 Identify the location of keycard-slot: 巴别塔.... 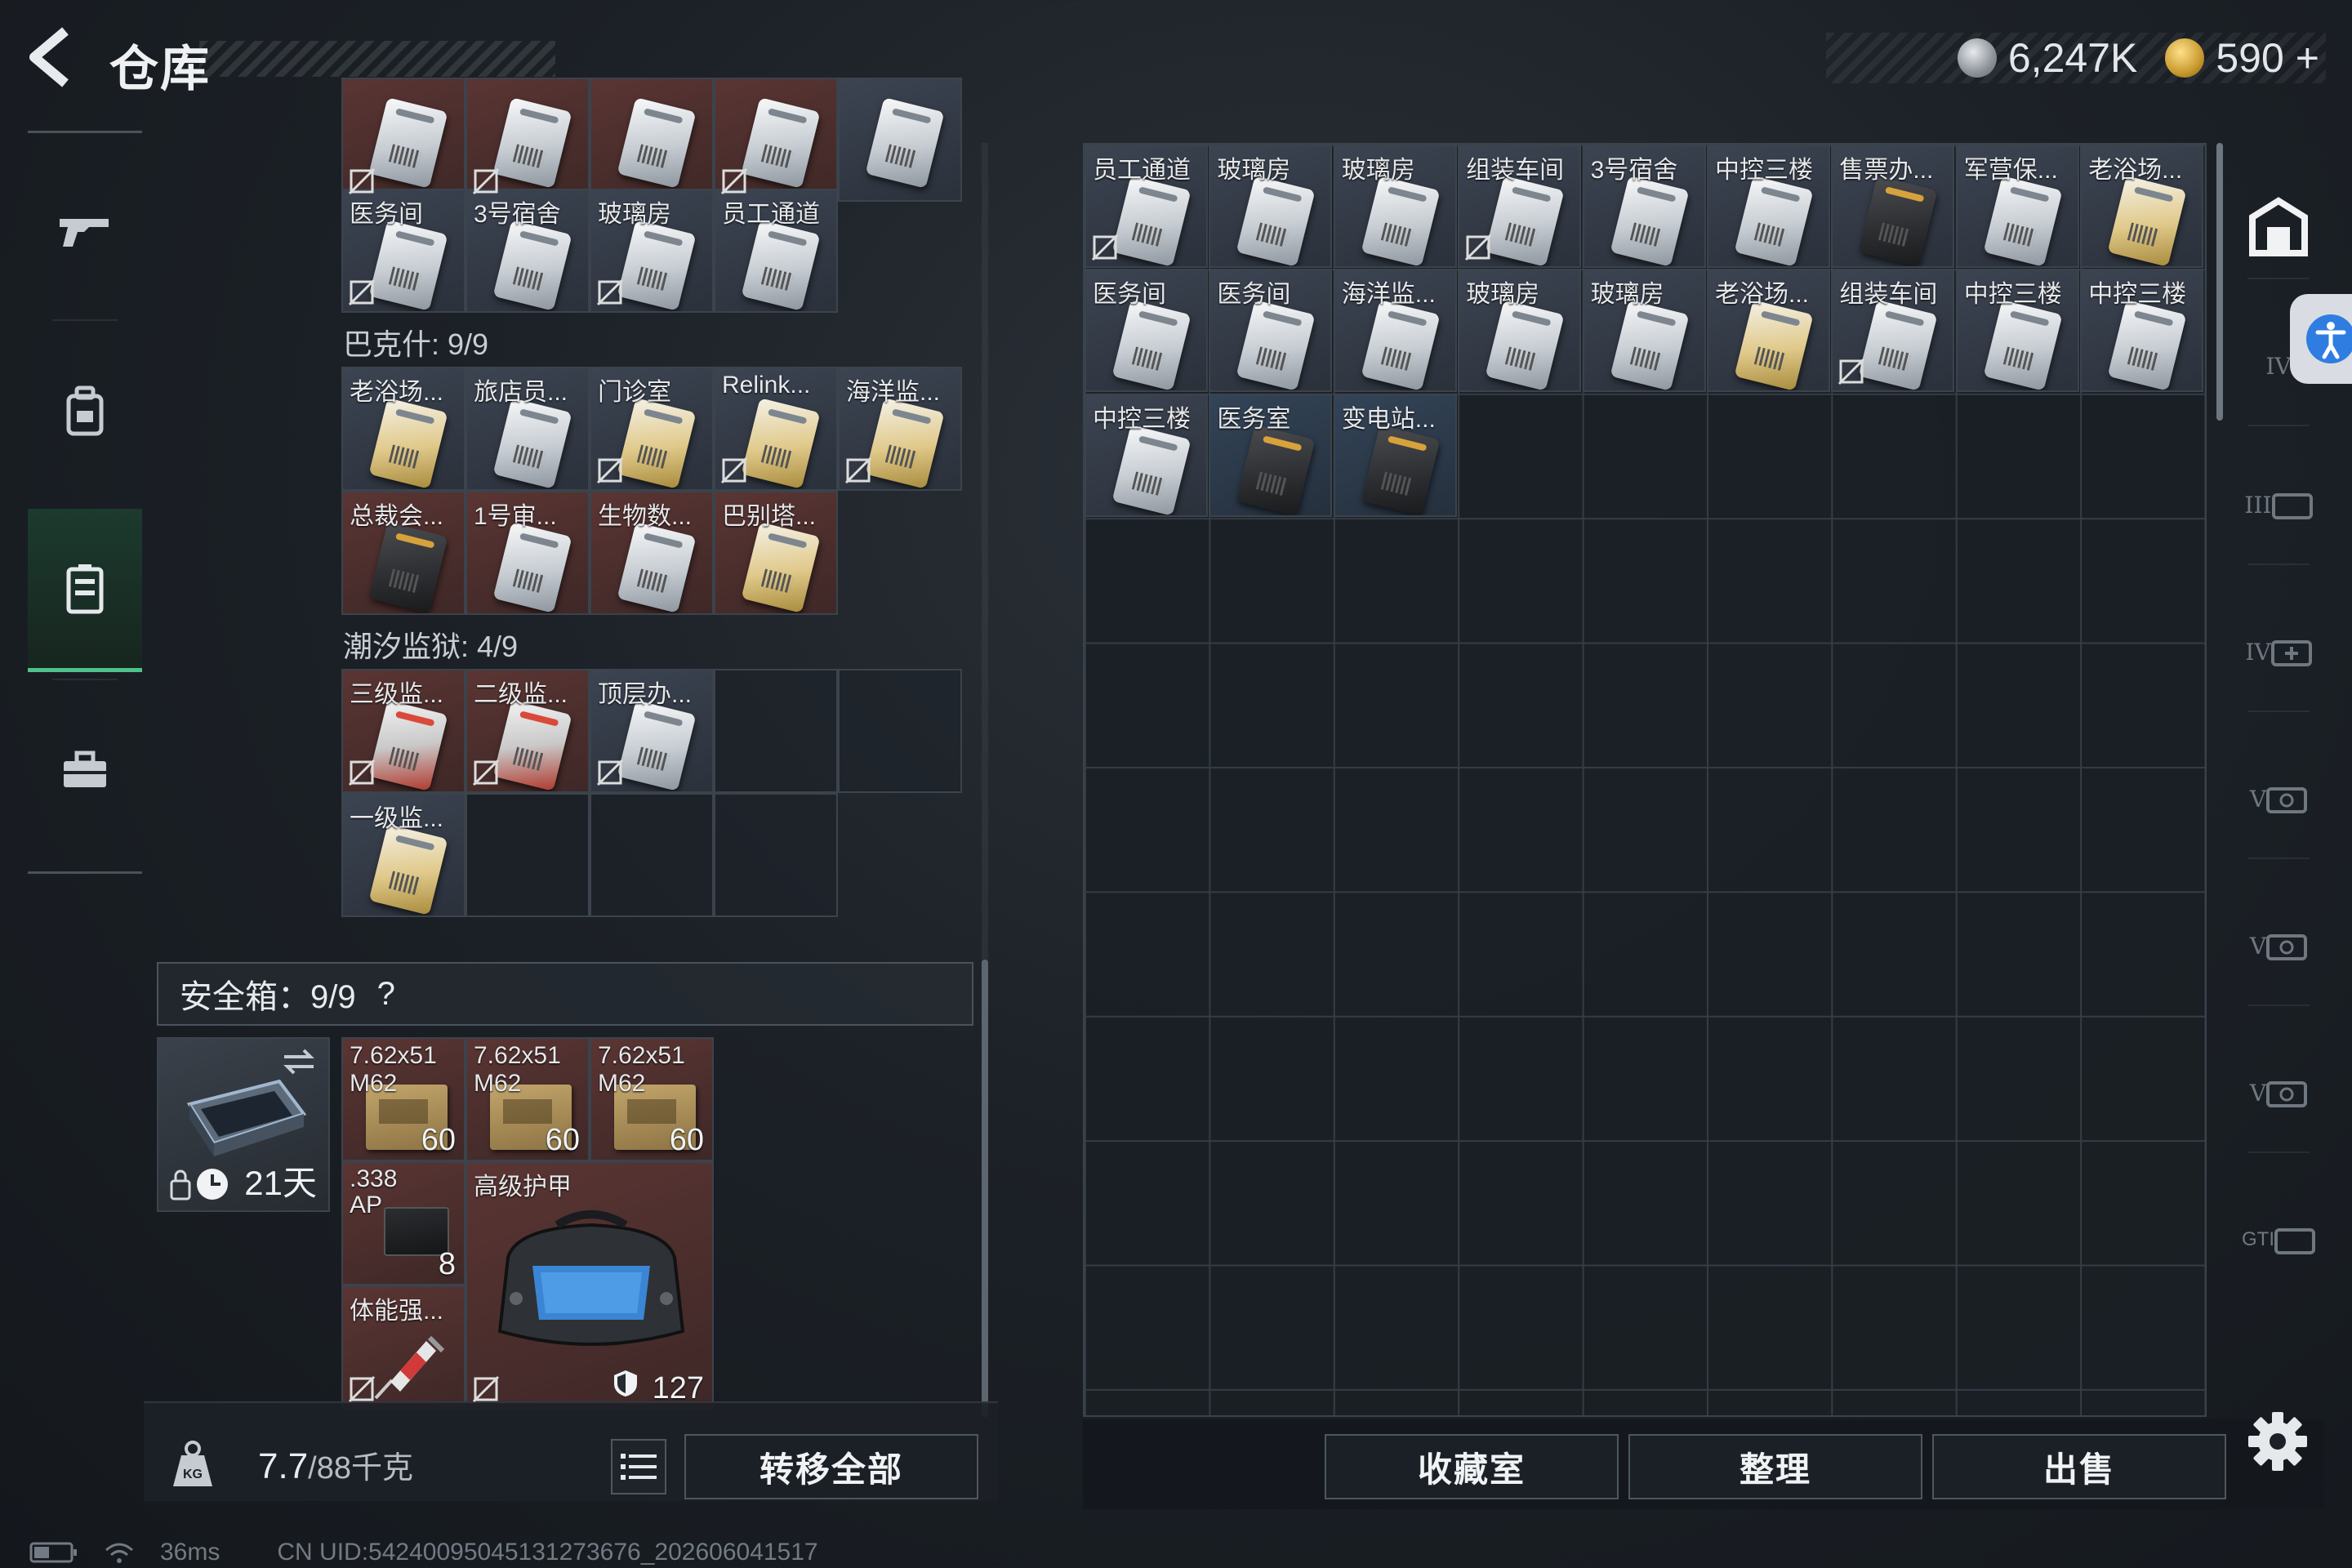
(776, 553).